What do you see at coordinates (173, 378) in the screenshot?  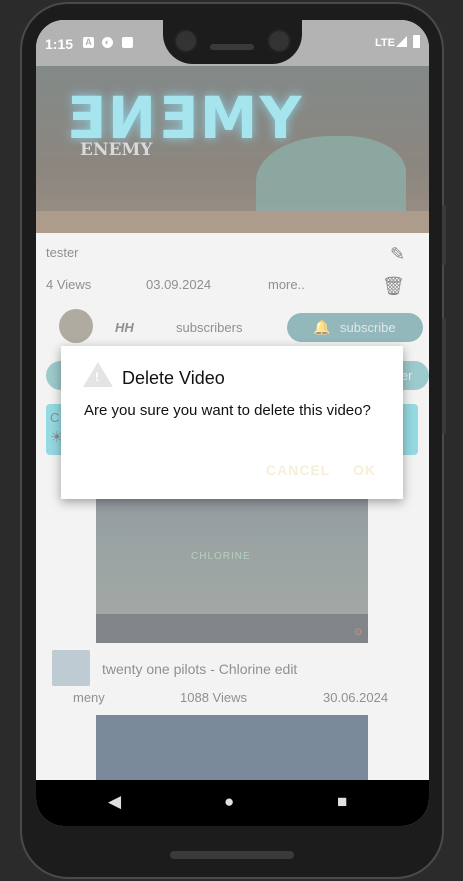 I see `dialog-title: Delete Video` at bounding box center [173, 378].